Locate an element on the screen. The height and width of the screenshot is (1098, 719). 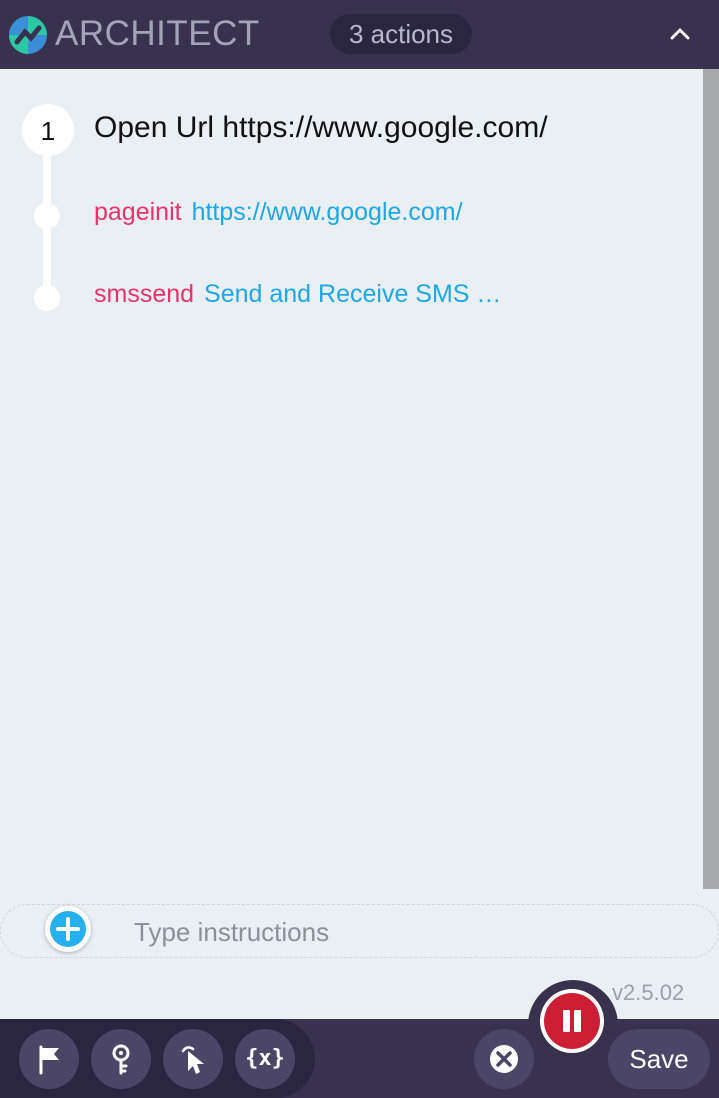
key-icon is located at coordinates (121, 1059).